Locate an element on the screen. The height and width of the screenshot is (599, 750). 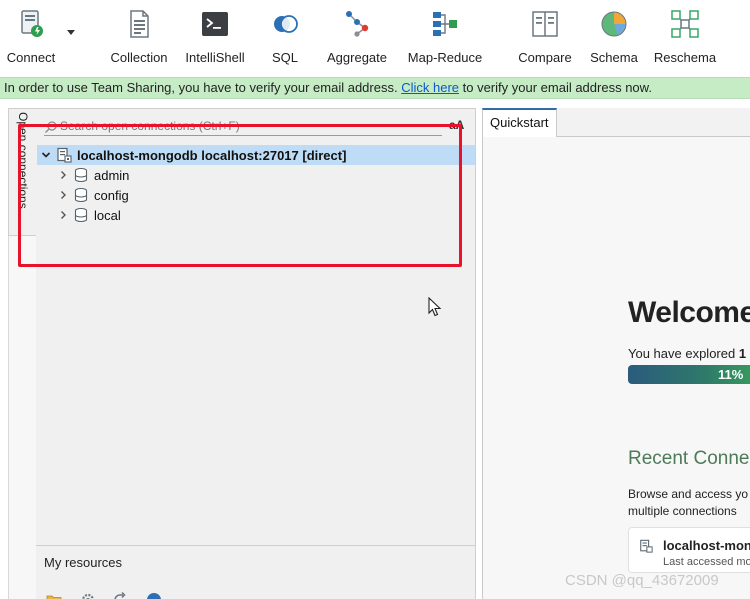
collection-button: Collection is located at coordinates (139, 38).